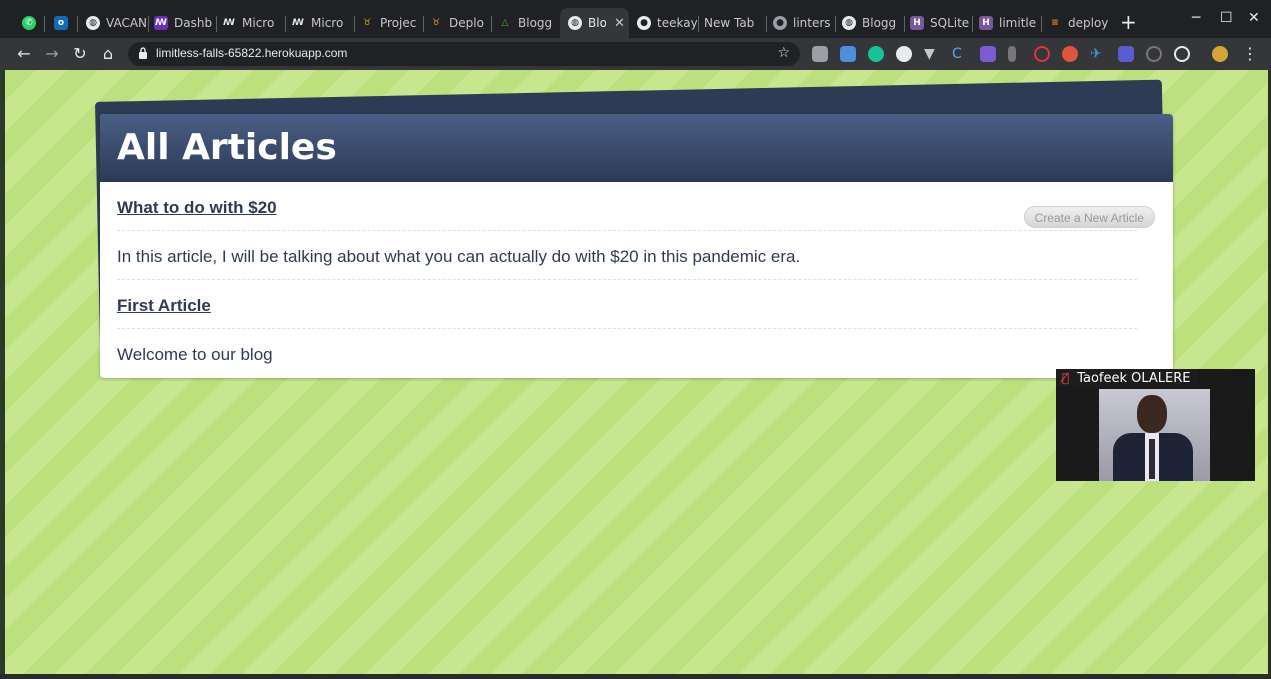 This screenshot has height=679, width=1271. I want to click on extension-c-icon: C, so click(960, 54).